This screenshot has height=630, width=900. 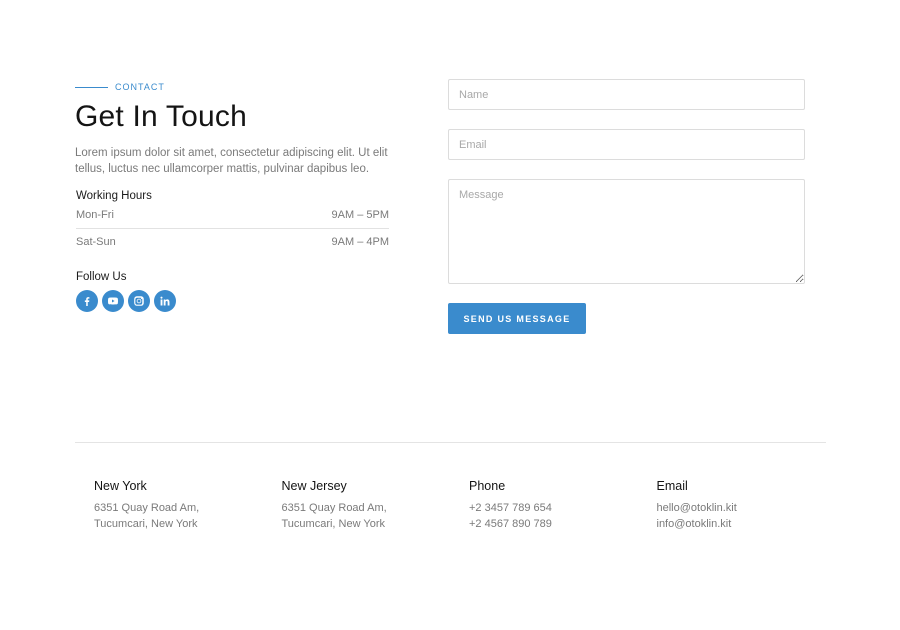 I want to click on name-input, so click(x=626, y=94).